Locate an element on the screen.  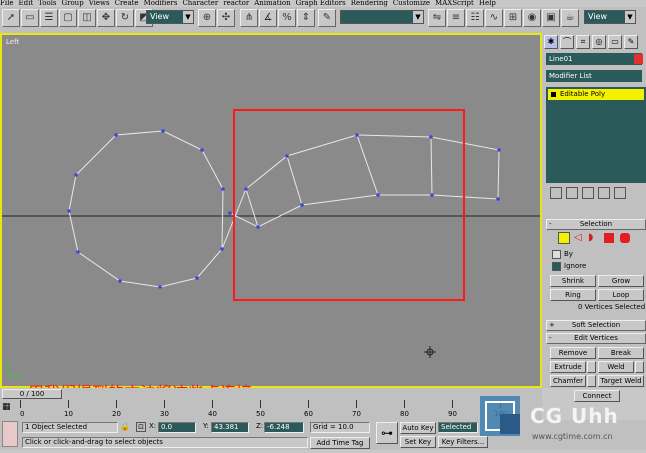
select-region-icon: ▭ is located at coordinates (30, 18).